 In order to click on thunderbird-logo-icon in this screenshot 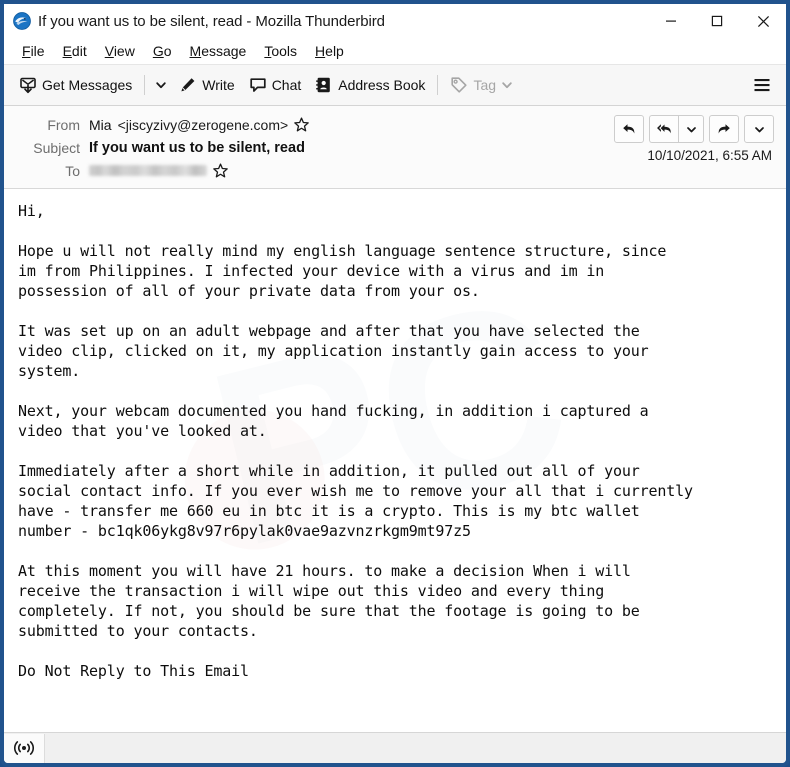, I will do `click(22, 21)`.